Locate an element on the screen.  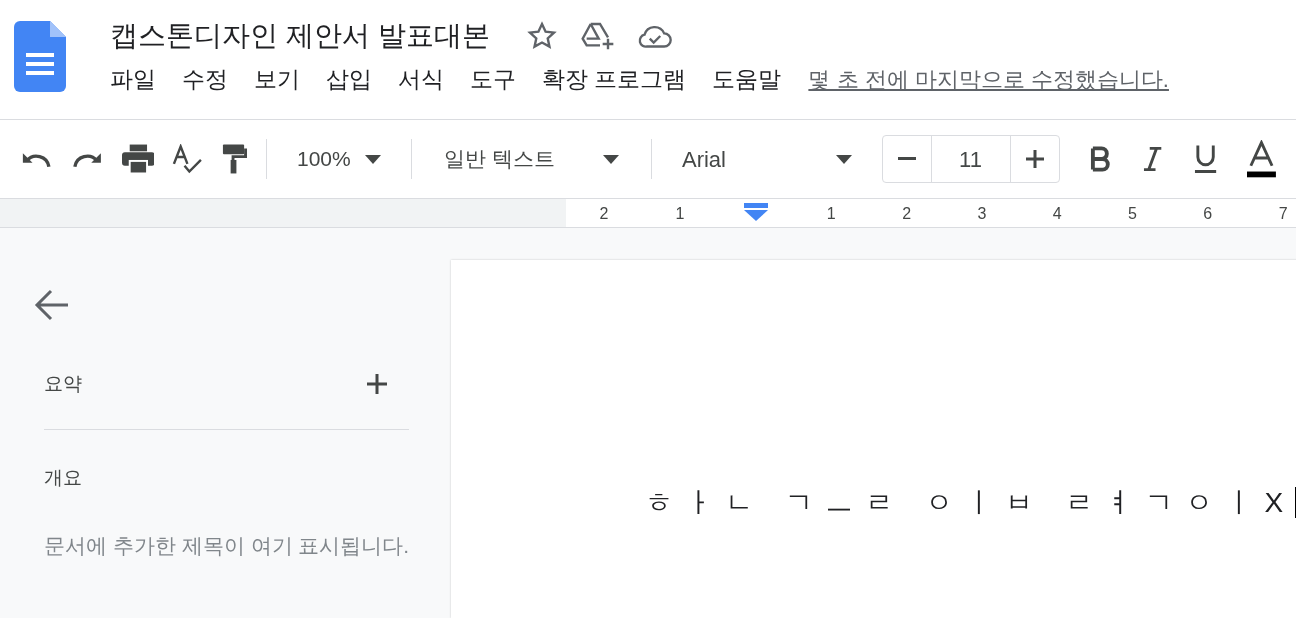
menu-item: 도구 is located at coordinates (493, 79).